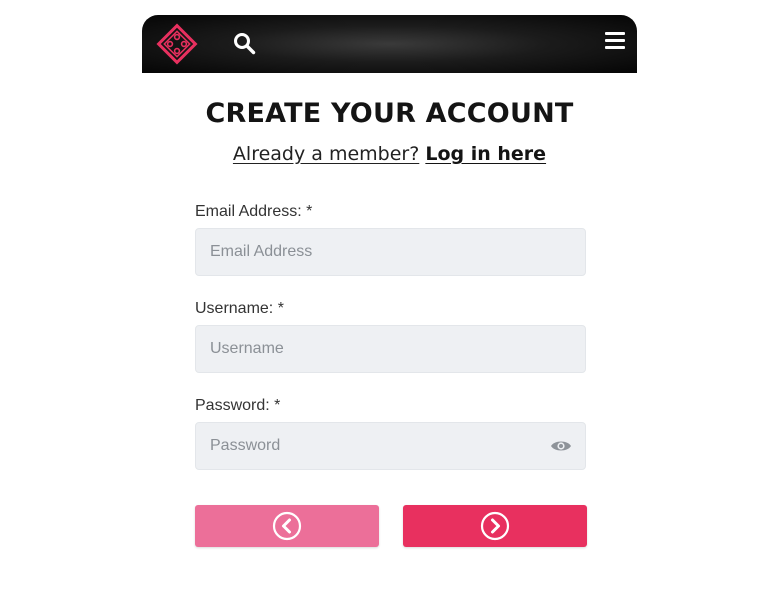 The image size is (780, 600). I want to click on chevron-left-circle-icon, so click(287, 526).